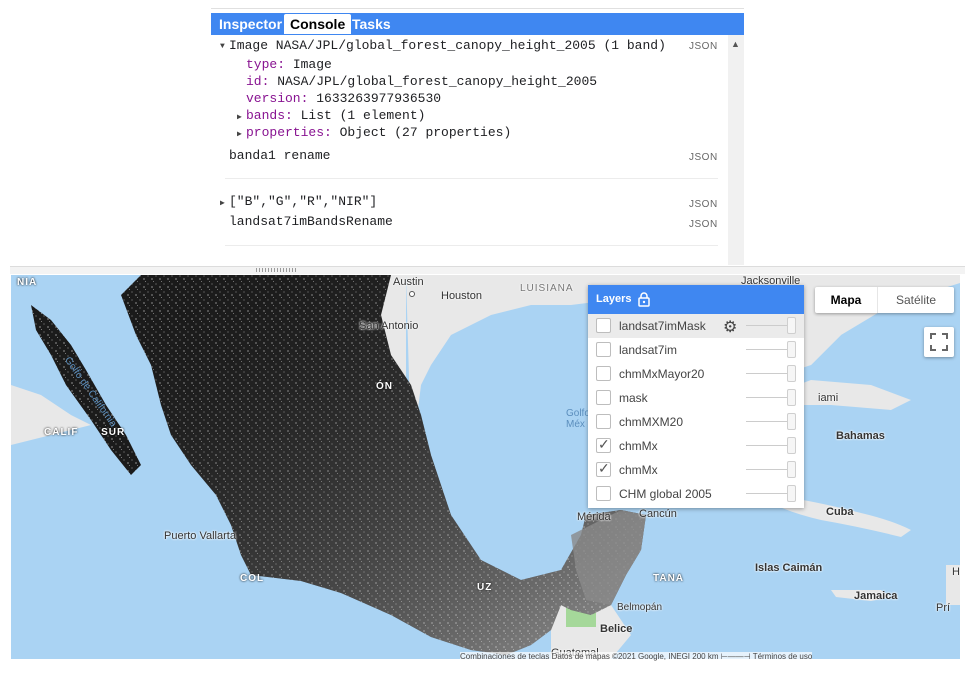 This screenshot has height=673, width=975. Describe the element at coordinates (461, 296) in the screenshot. I see `map-label: Houston` at that location.